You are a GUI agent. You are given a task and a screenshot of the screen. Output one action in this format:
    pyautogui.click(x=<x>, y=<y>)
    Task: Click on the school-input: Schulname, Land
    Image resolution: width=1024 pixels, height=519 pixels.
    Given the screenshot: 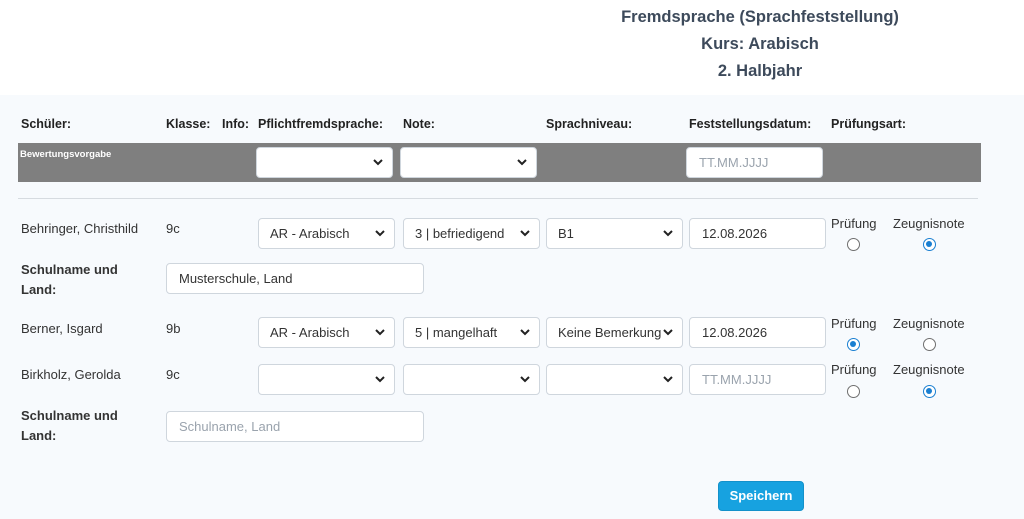 What is the action you would take?
    pyautogui.click(x=295, y=426)
    